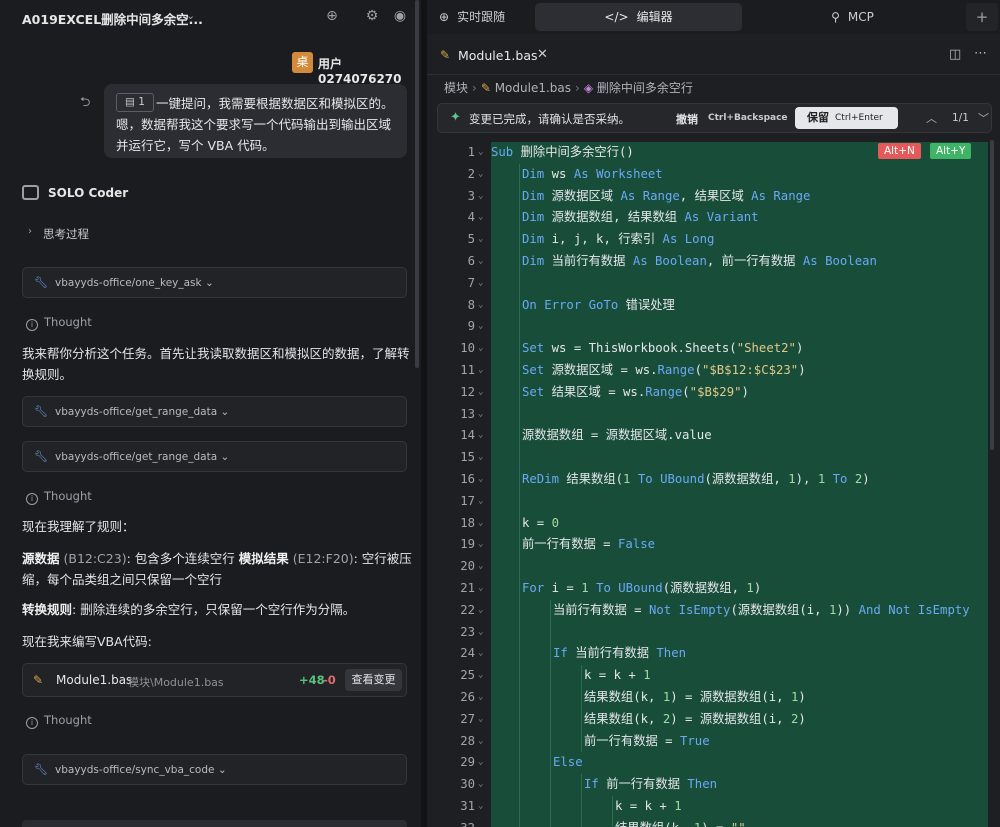 The height and width of the screenshot is (827, 1000). Describe the element at coordinates (713, 589) in the screenshot. I see `code-line: 21 ⌄ For i = 1 To UBound(源数据数组, 1)` at that location.